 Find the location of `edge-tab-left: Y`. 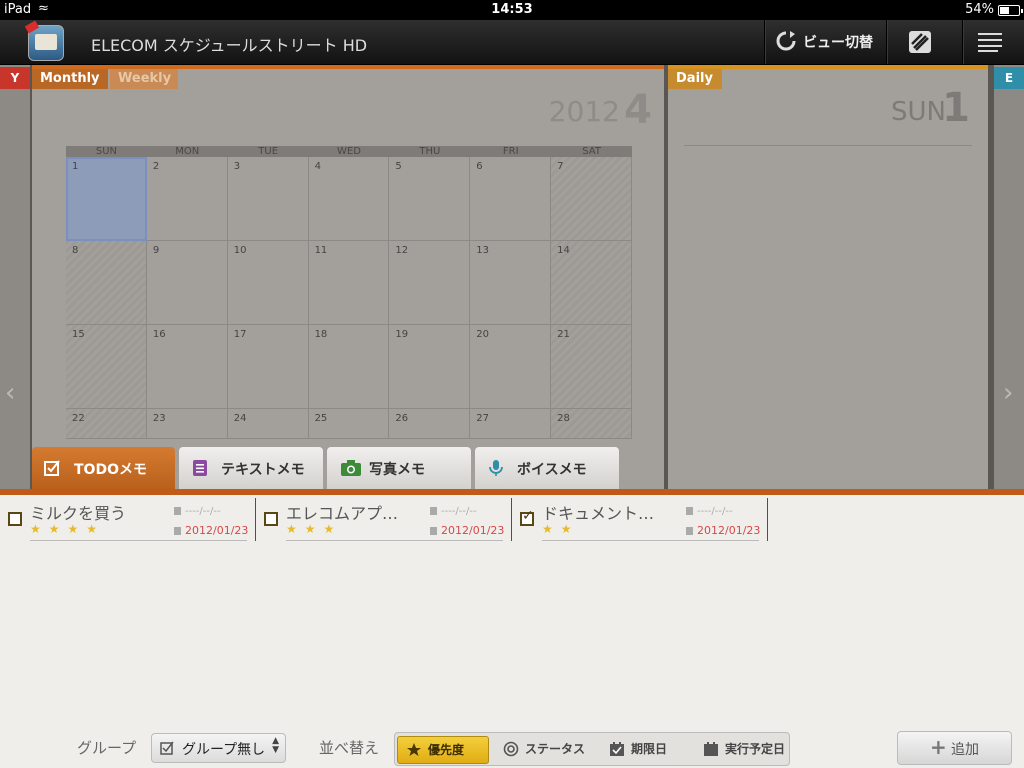

edge-tab-left: Y is located at coordinates (15, 78).